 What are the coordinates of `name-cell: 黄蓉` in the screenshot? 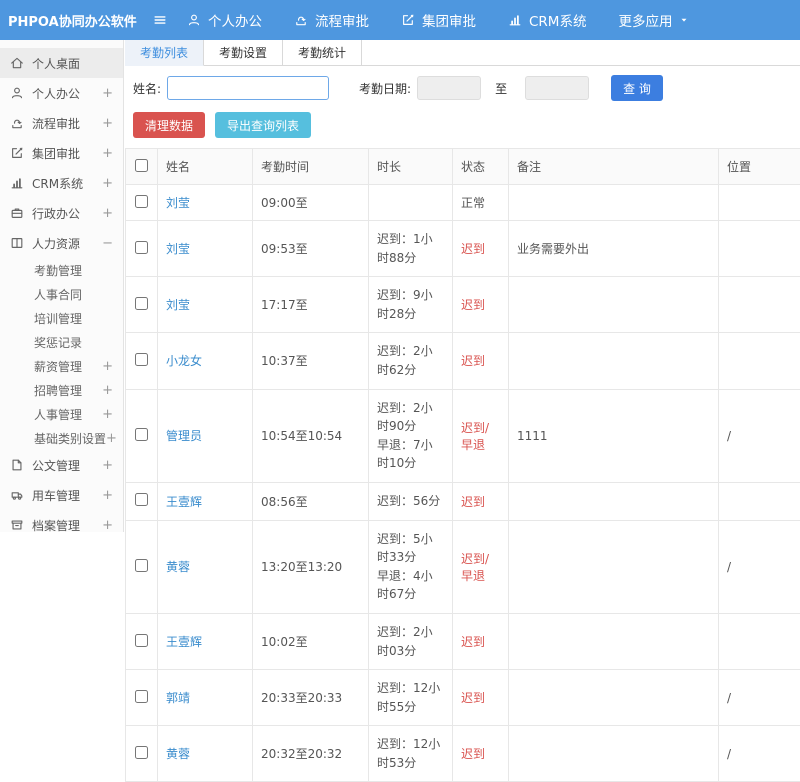 It's located at (205, 566).